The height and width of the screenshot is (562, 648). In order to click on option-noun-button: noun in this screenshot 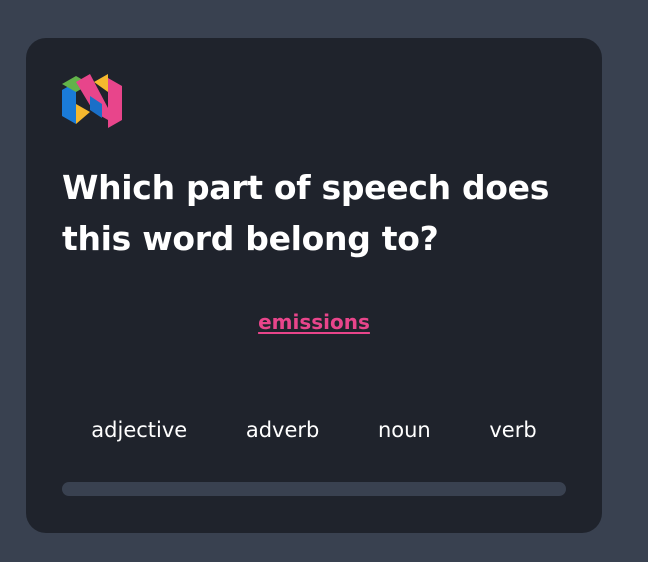, I will do `click(404, 430)`.